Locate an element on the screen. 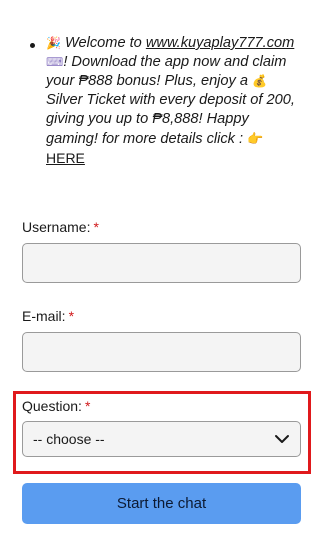 Image resolution: width=322 pixels, height=544 pixels. pointing-hand-icon: 👉 is located at coordinates (255, 138).